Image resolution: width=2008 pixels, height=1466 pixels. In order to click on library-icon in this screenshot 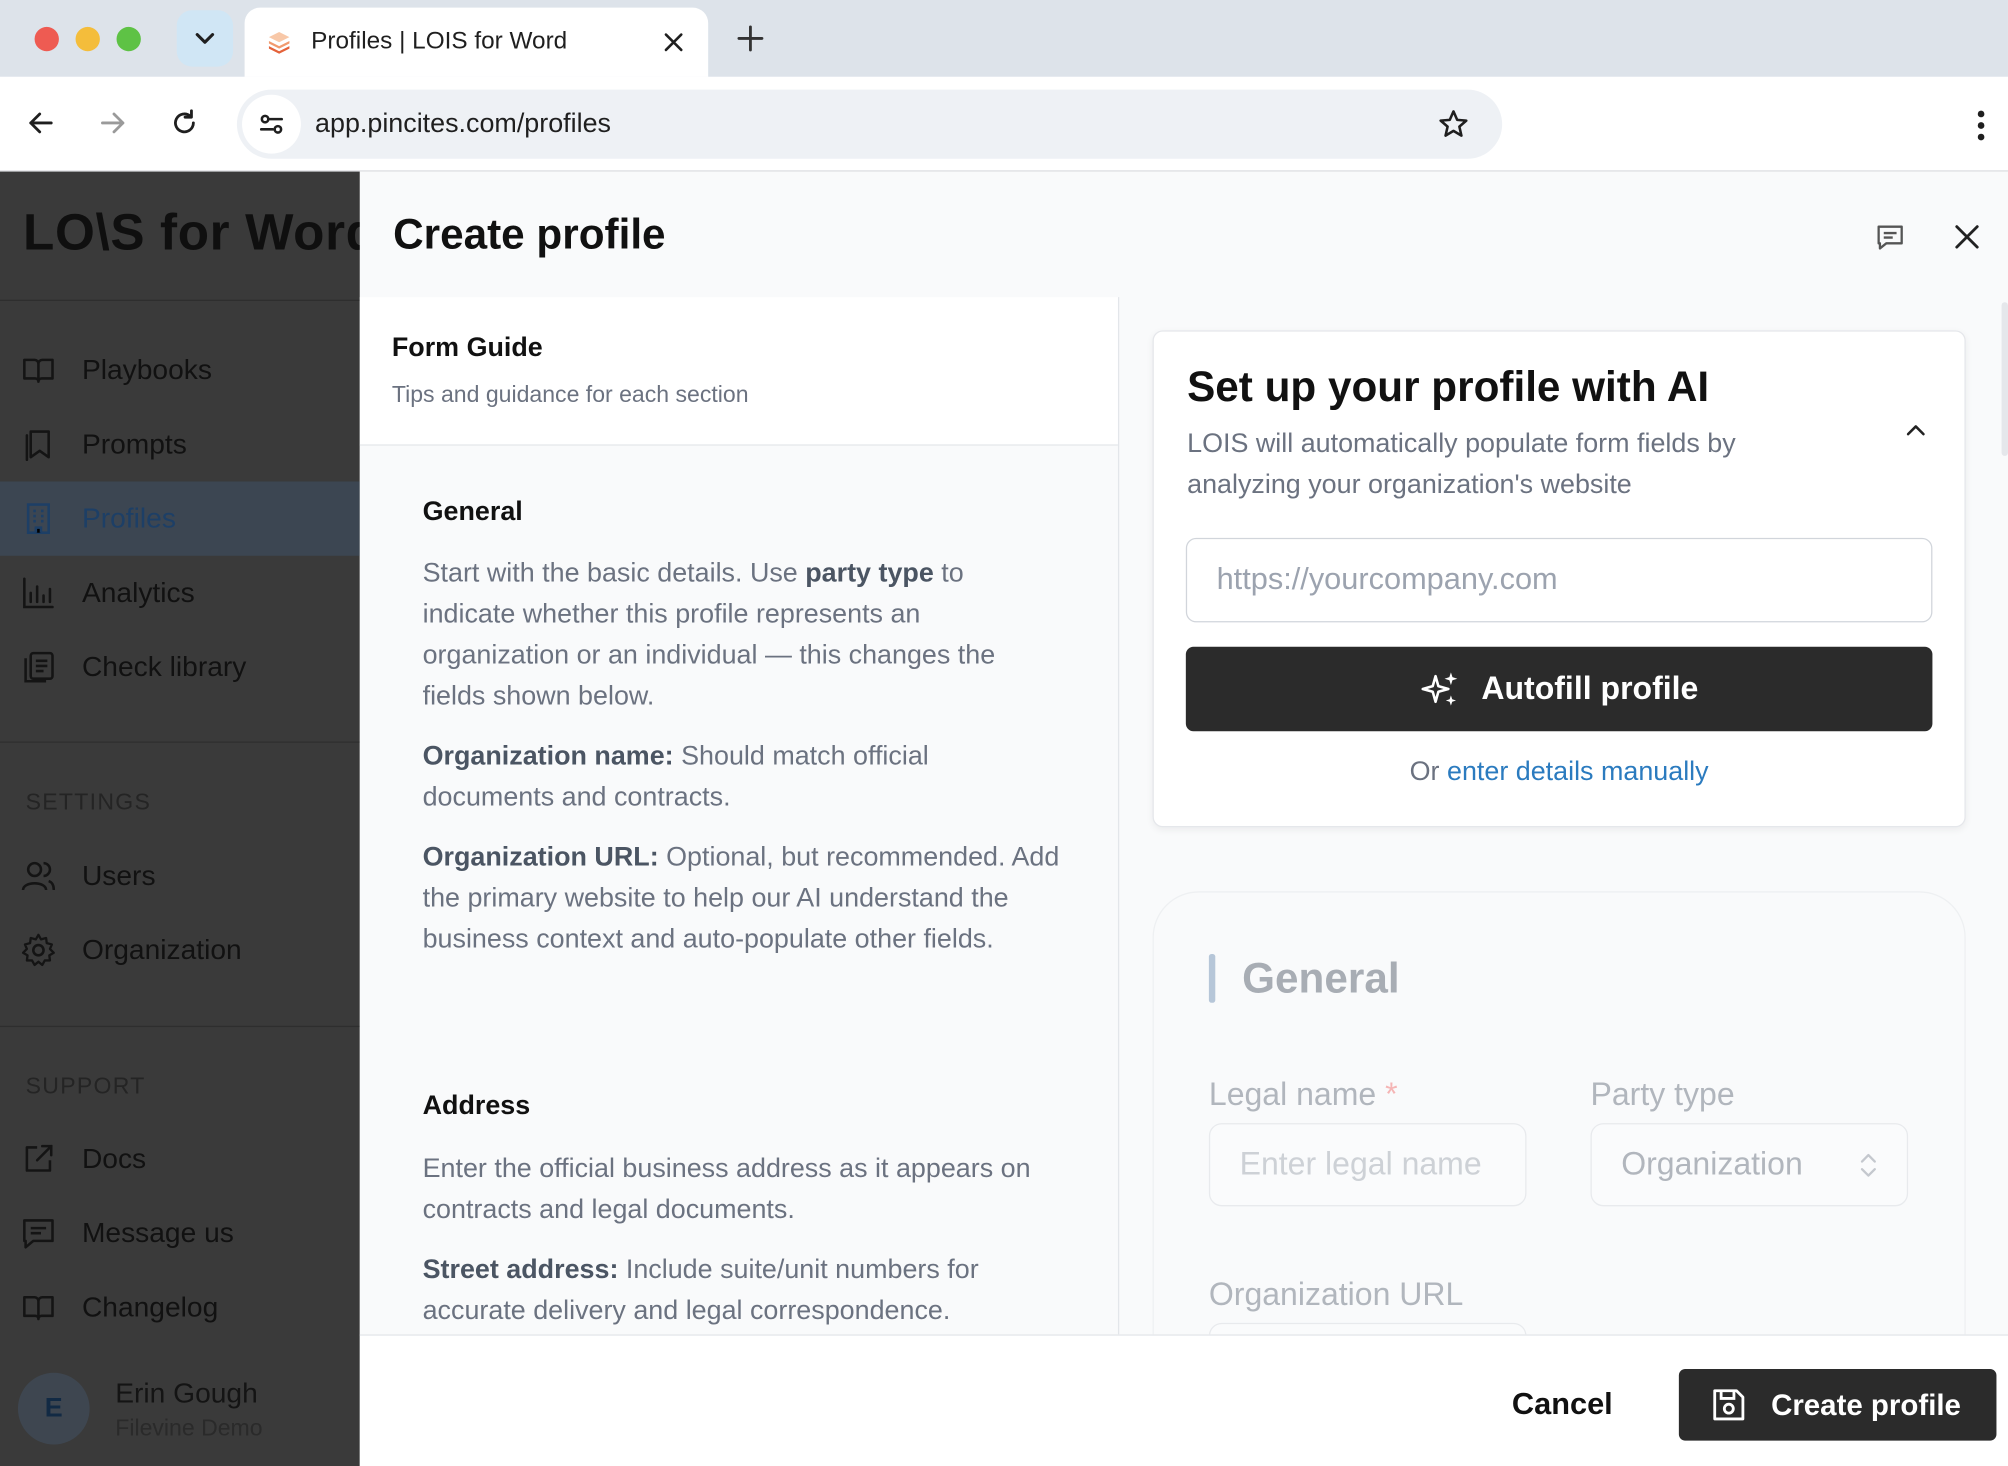, I will do `click(38, 667)`.